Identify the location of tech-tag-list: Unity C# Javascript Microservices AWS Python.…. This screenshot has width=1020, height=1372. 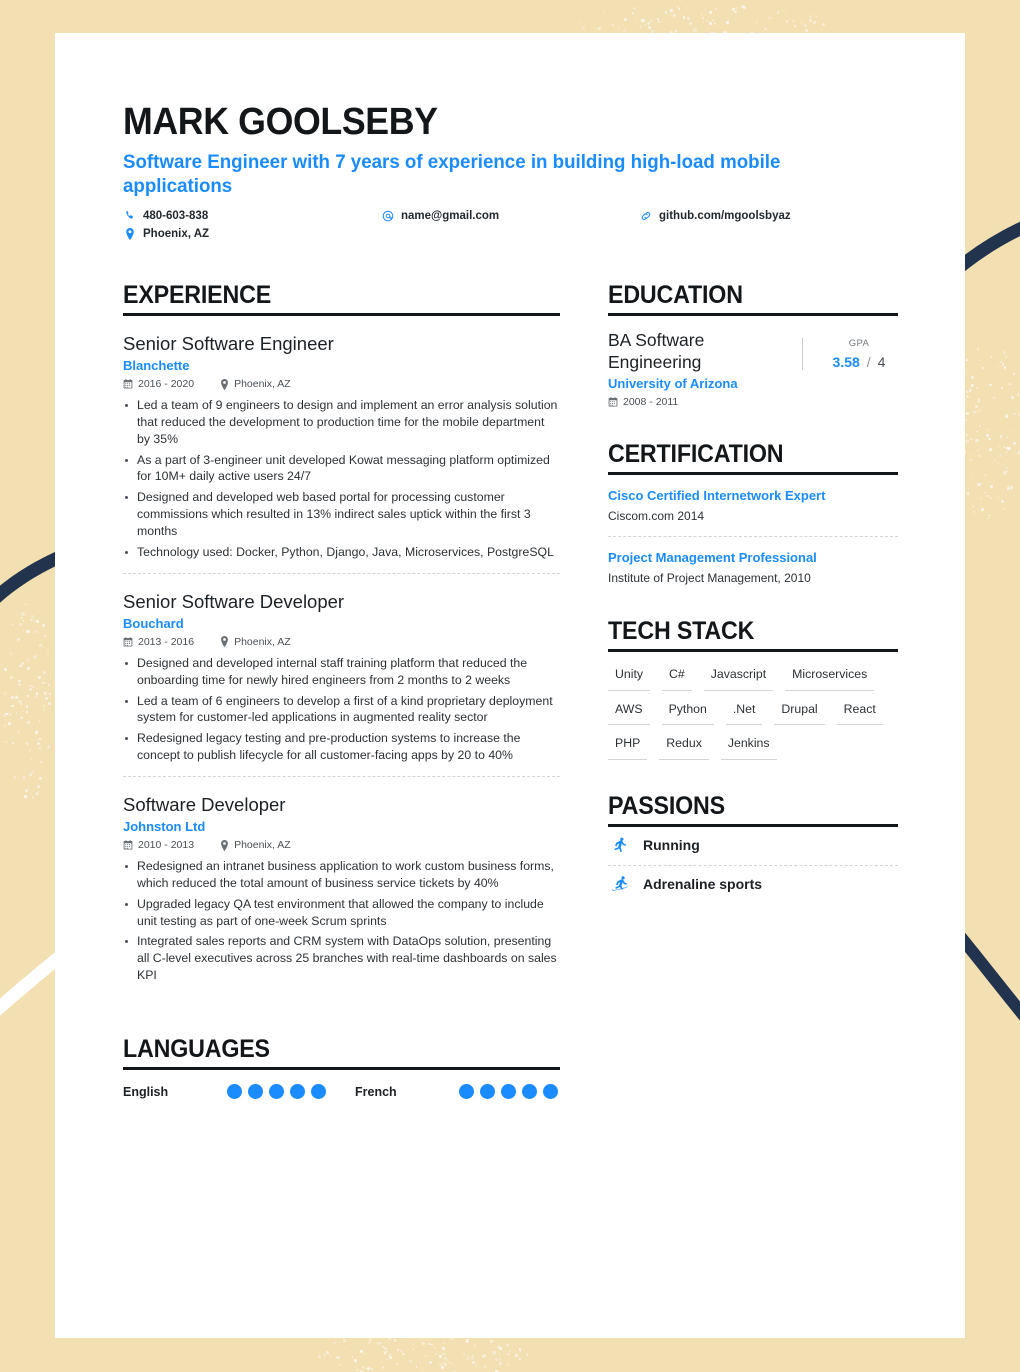
(753, 712).